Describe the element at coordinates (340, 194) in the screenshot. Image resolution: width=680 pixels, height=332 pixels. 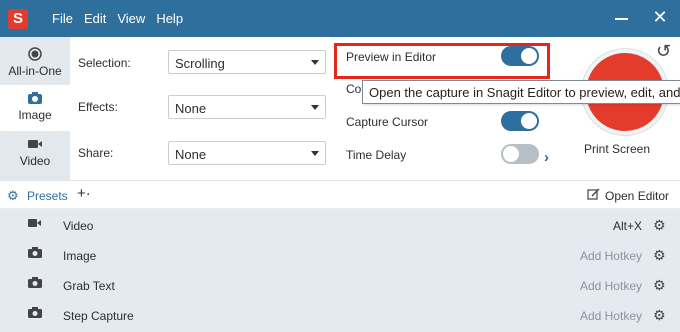
I see `presets-bar: ⚙ Presets +· Open Editor` at that location.